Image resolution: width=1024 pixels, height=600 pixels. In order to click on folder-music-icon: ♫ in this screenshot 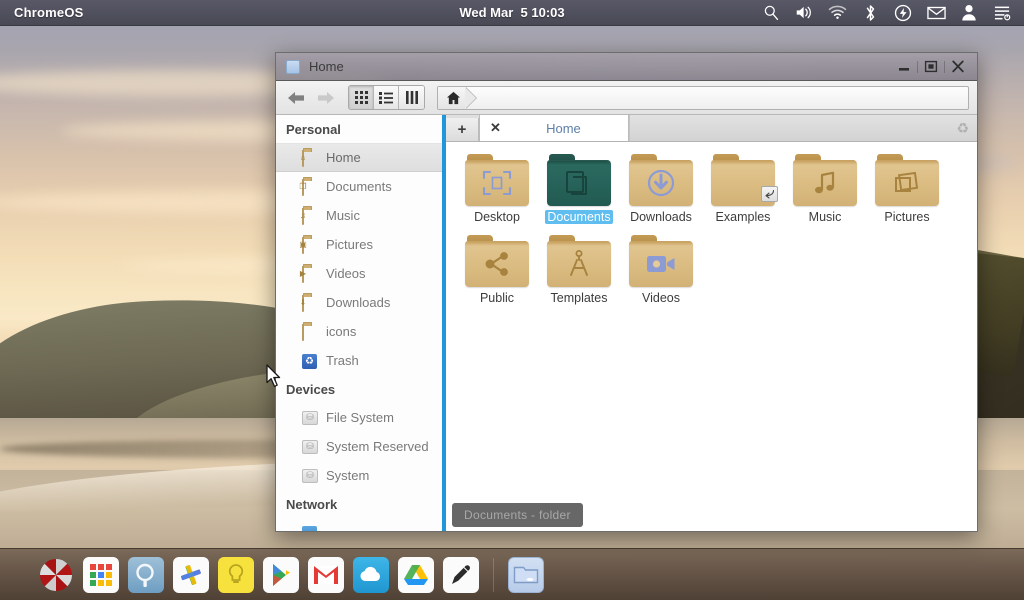, I will do `click(309, 216)`.